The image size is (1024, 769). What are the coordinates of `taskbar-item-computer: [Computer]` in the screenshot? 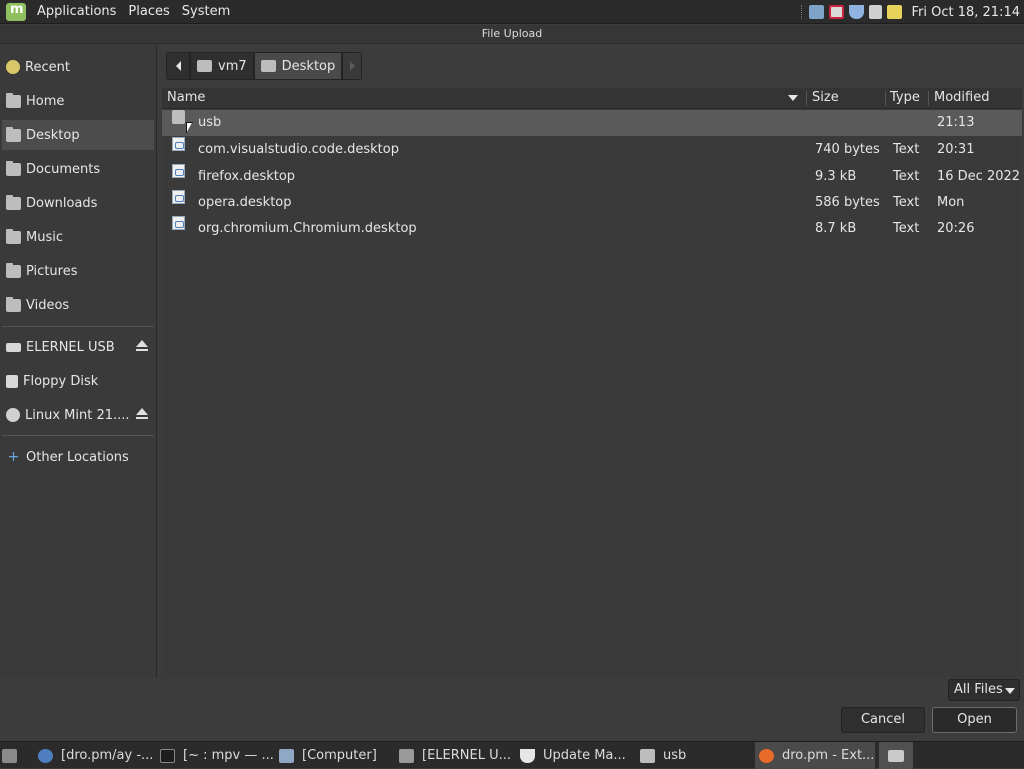 It's located at (336, 755).